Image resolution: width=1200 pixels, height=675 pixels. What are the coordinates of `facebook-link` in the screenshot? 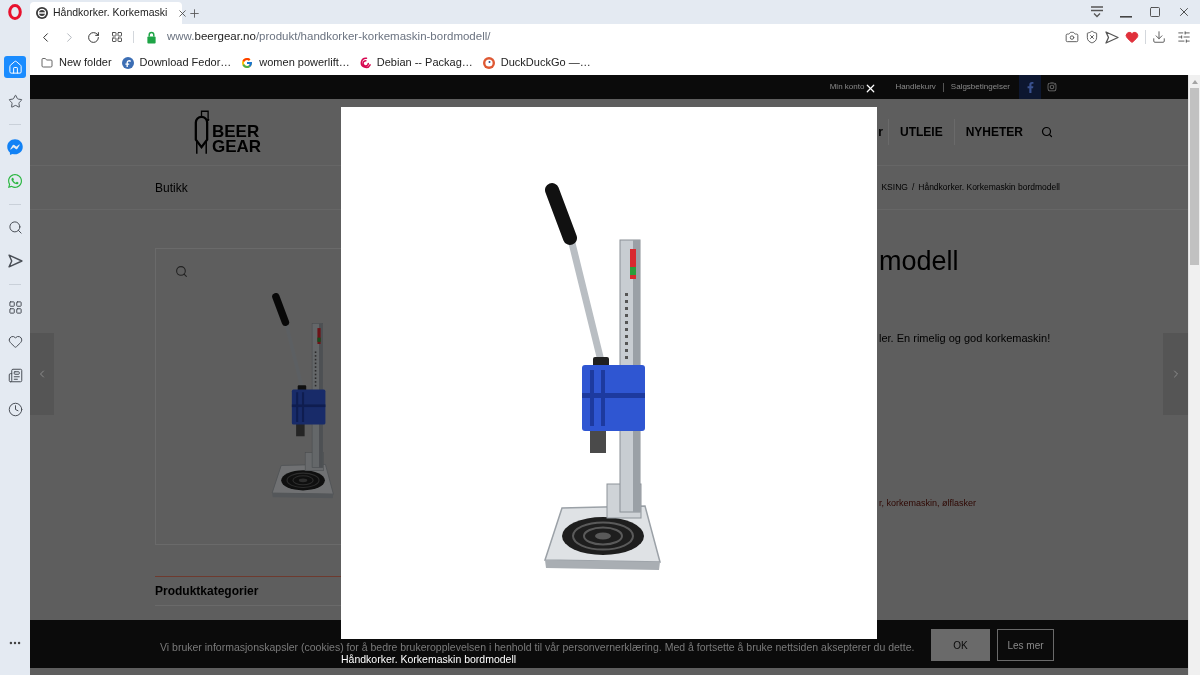 It's located at (1030, 87).